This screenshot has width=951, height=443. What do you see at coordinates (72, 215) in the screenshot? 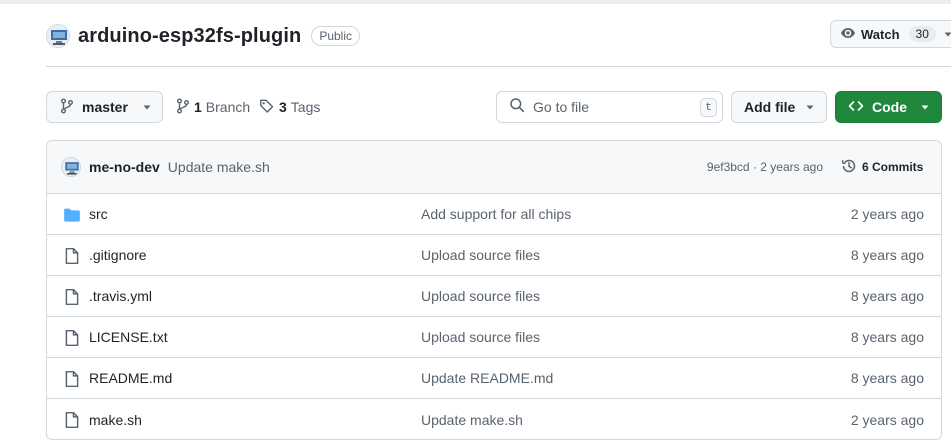
I see `folder-icon` at bounding box center [72, 215].